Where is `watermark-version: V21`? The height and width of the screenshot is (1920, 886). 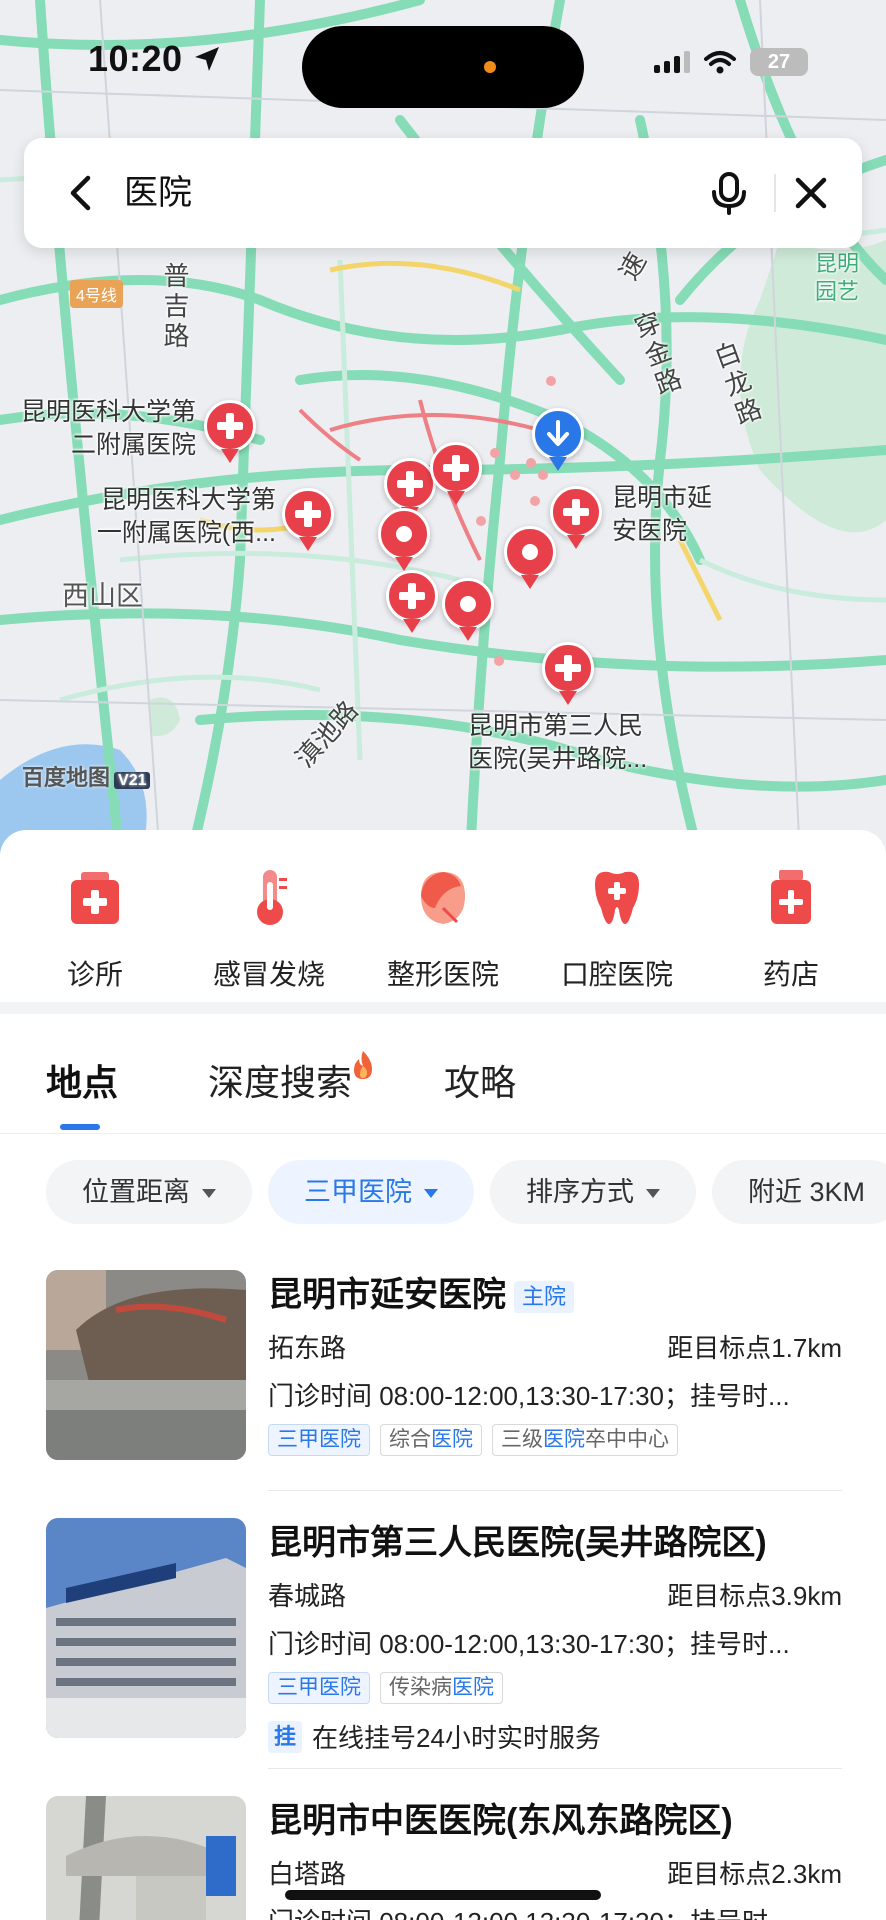
watermark-version: V21 is located at coordinates (132, 780).